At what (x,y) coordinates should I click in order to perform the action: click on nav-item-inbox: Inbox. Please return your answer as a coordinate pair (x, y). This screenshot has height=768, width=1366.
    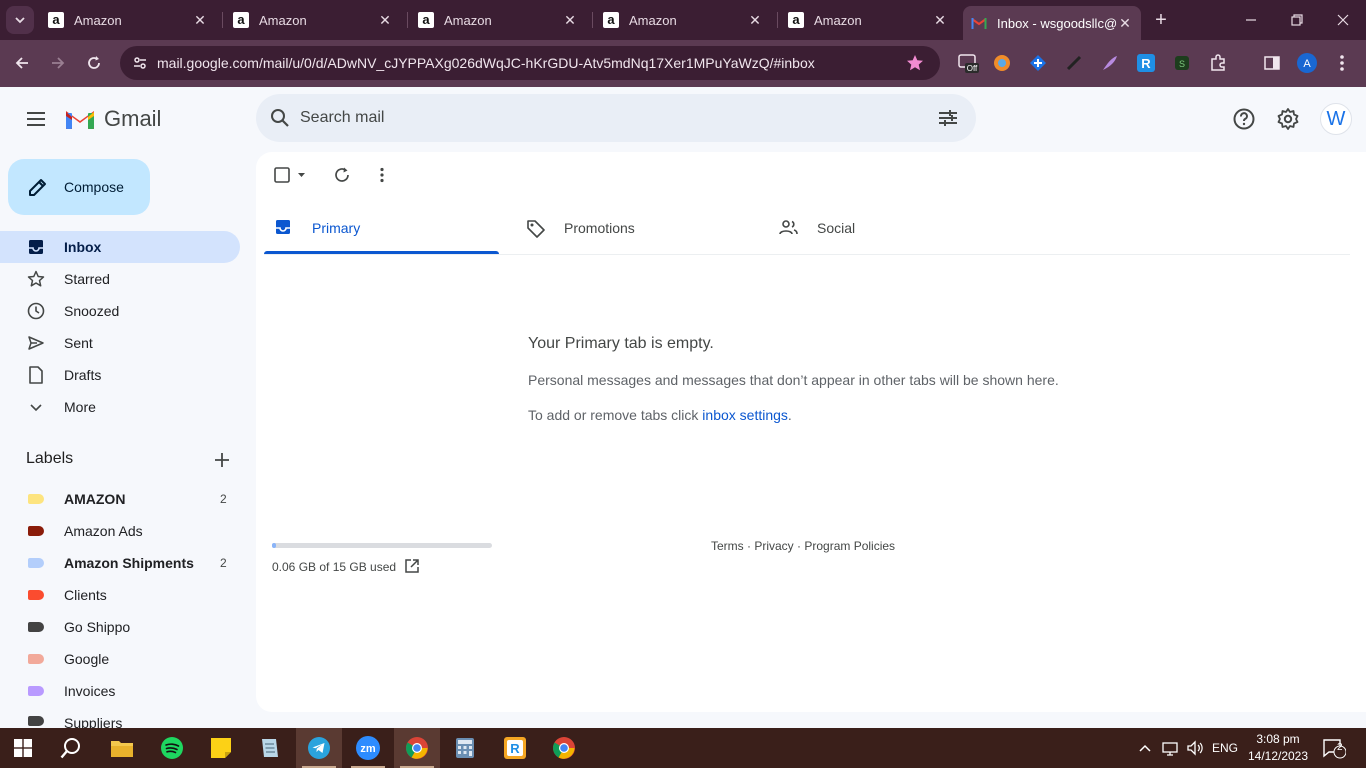
    Looking at the image, I should click on (120, 247).